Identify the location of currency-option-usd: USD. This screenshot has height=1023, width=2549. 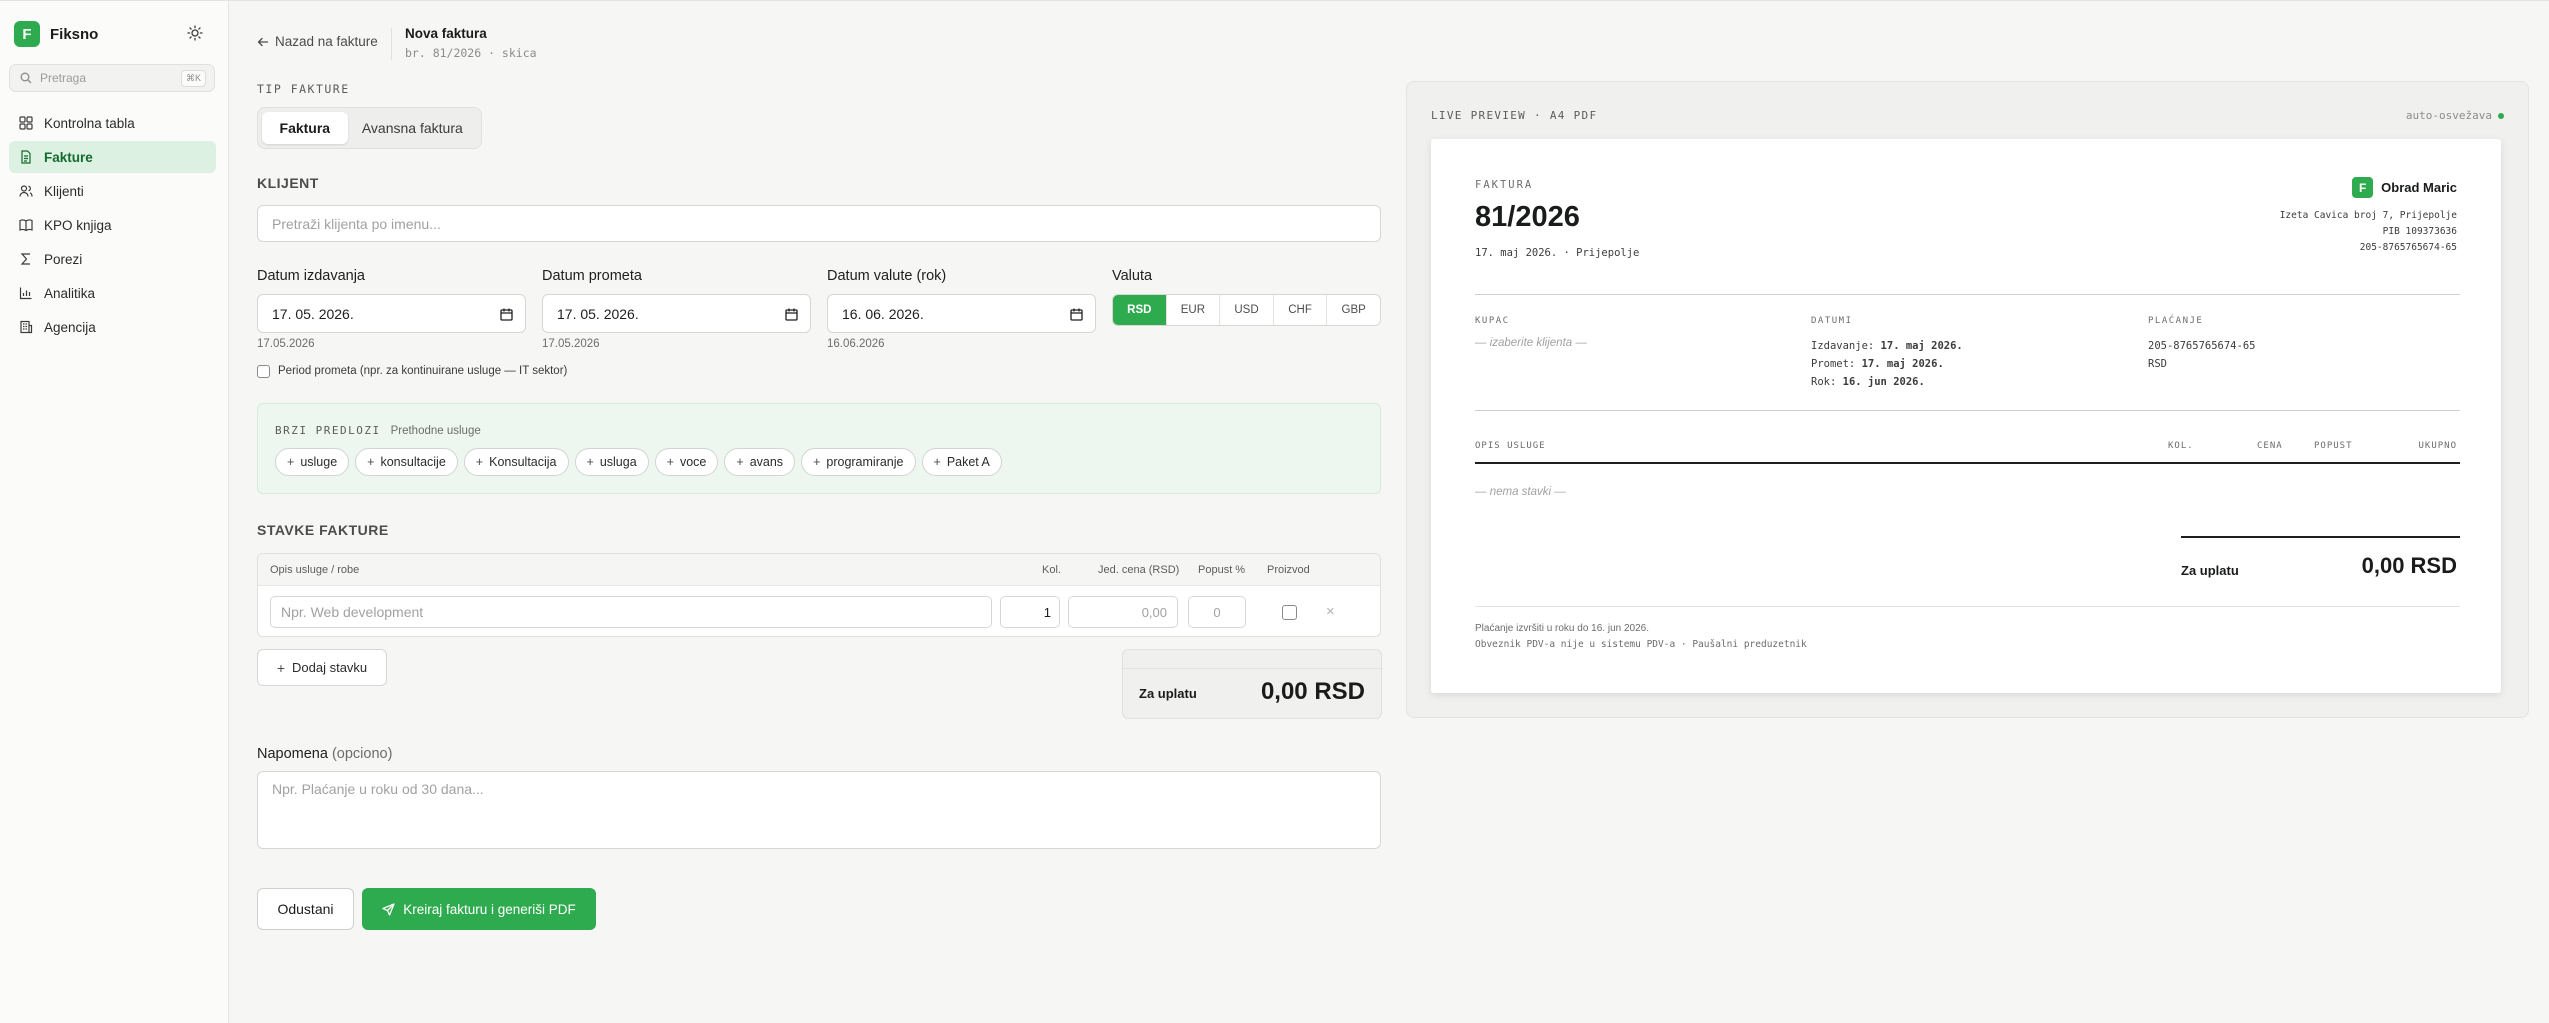
(1246, 310).